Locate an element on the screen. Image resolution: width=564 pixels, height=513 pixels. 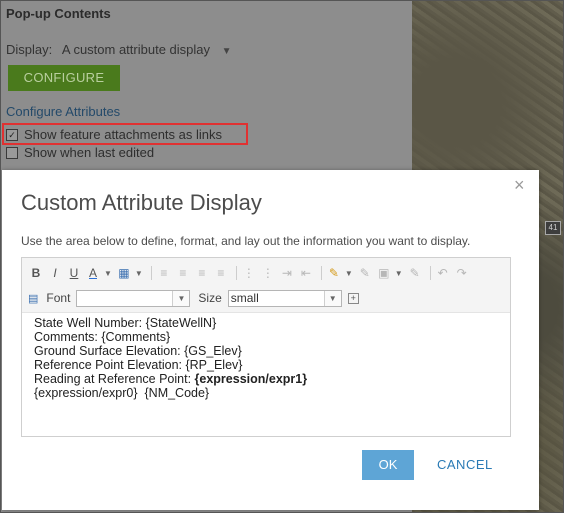
route-shield: 41 is located at coordinates (553, 228).